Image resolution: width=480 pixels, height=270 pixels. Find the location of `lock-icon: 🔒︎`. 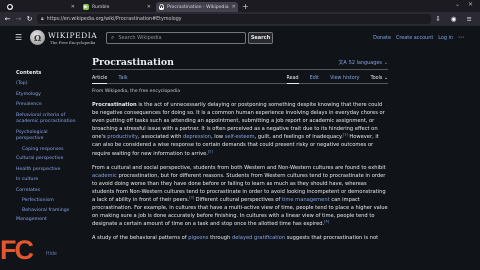

lock-icon: 🔒︎ is located at coordinates (42, 19).